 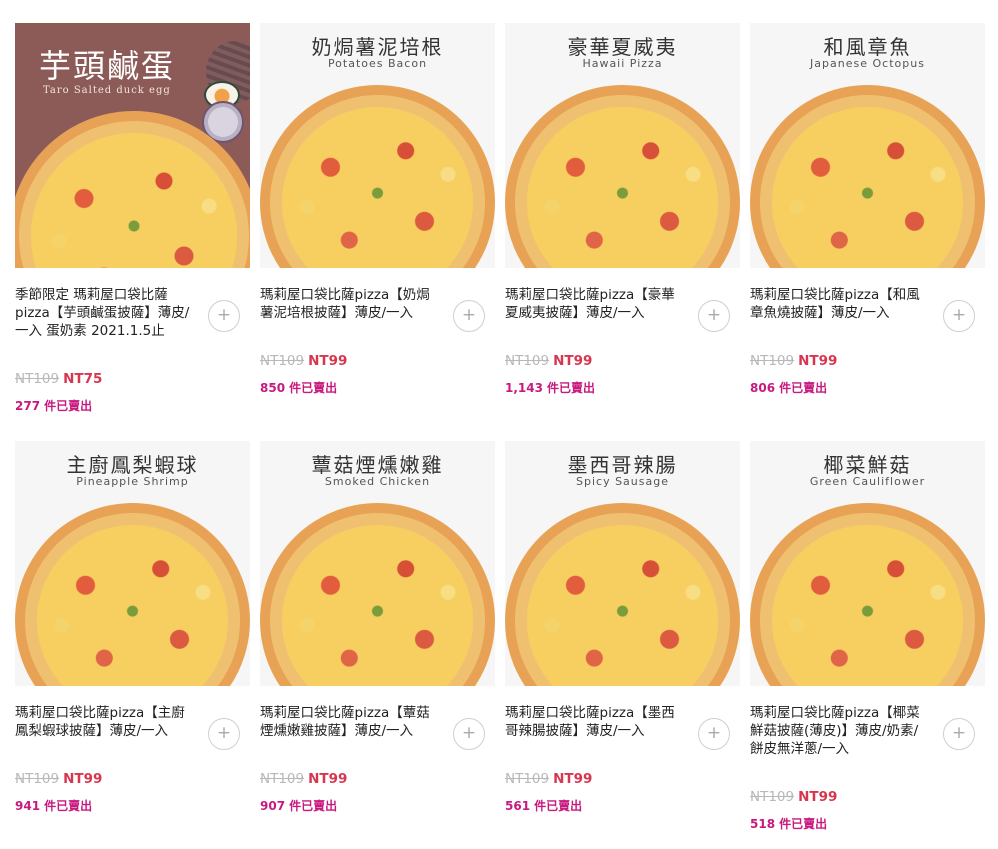 I want to click on banner-title: 和風章魚, so click(x=867, y=47).